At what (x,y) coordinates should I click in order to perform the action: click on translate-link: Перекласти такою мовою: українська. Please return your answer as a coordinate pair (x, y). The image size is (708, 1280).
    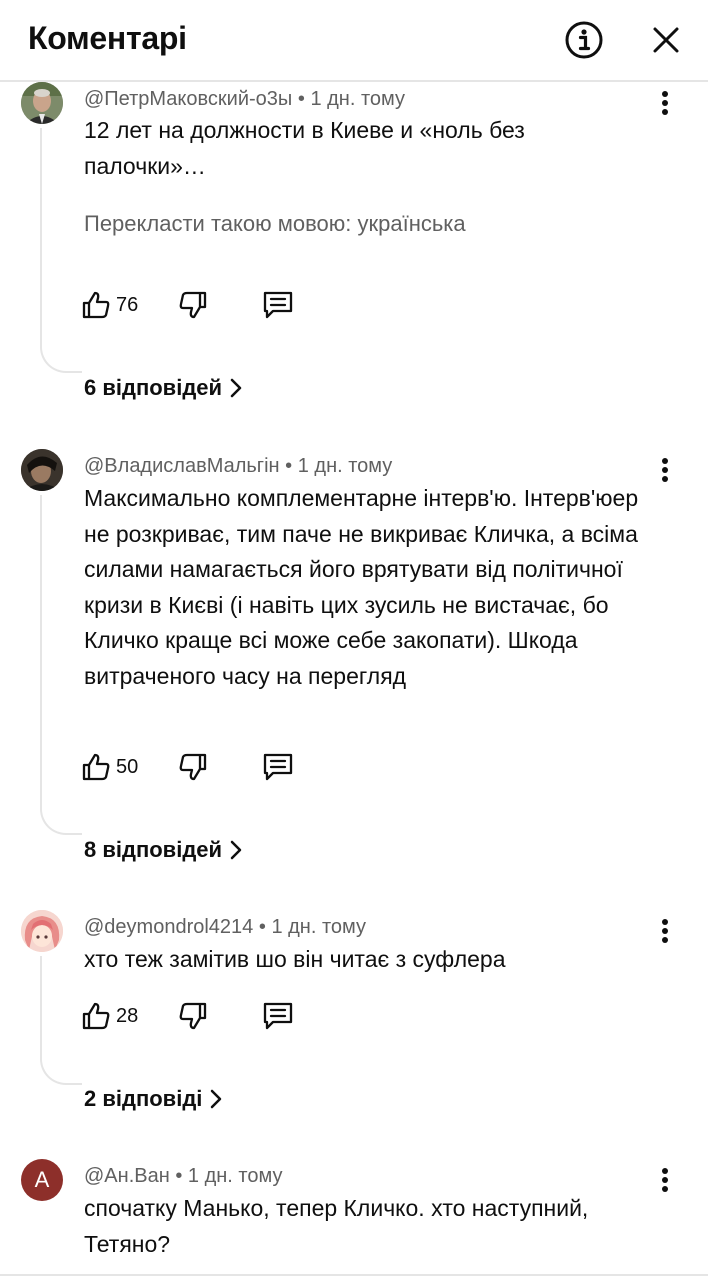
    Looking at the image, I should click on (275, 224).